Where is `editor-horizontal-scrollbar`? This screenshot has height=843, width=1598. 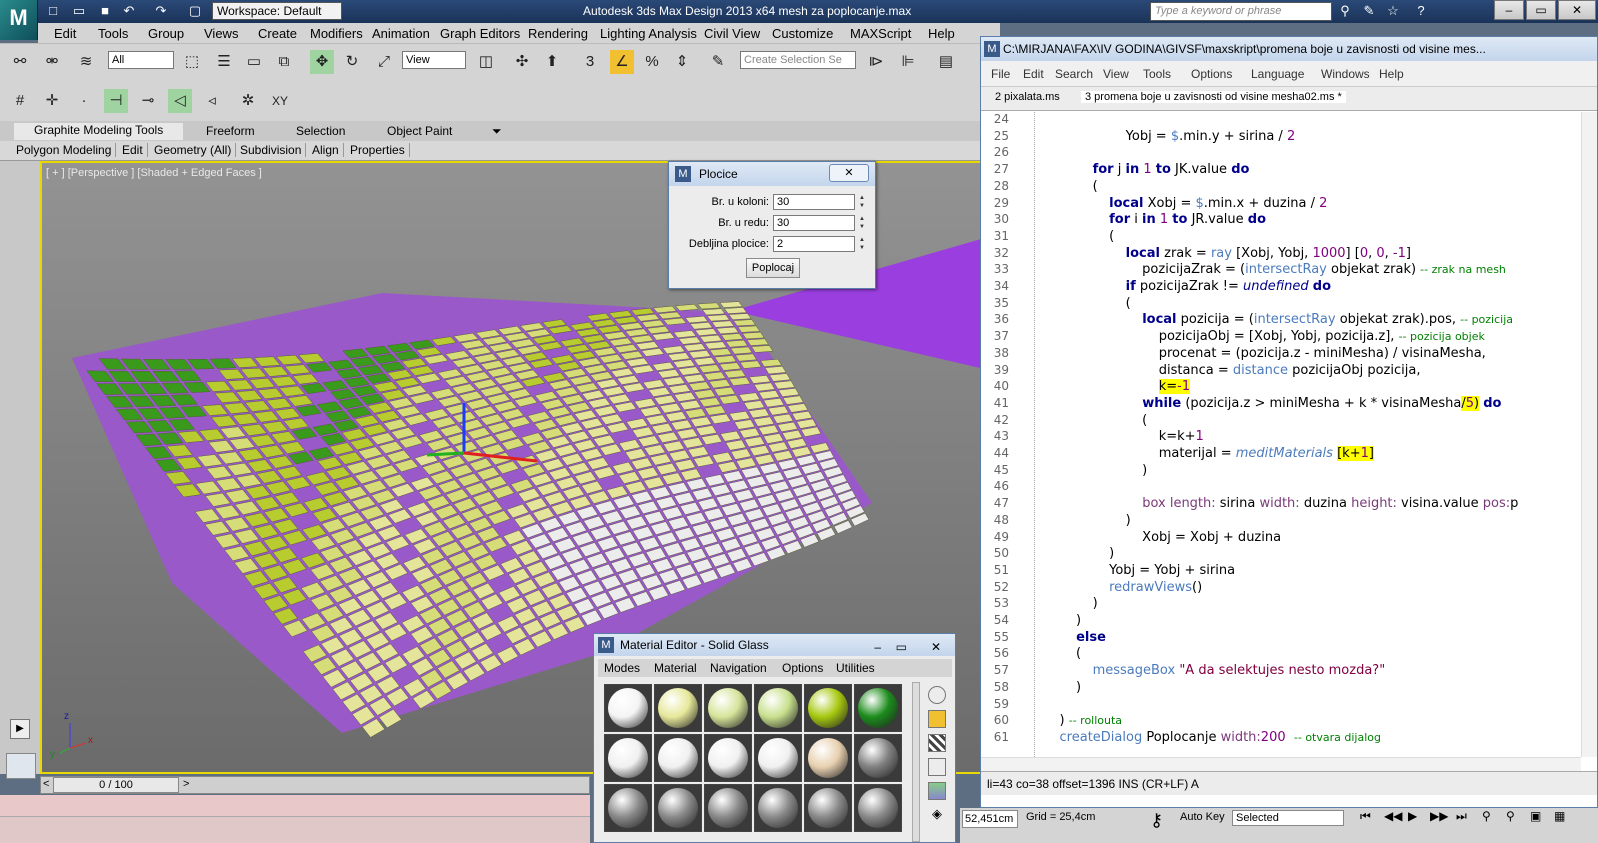 editor-horizontal-scrollbar is located at coordinates (1281, 764).